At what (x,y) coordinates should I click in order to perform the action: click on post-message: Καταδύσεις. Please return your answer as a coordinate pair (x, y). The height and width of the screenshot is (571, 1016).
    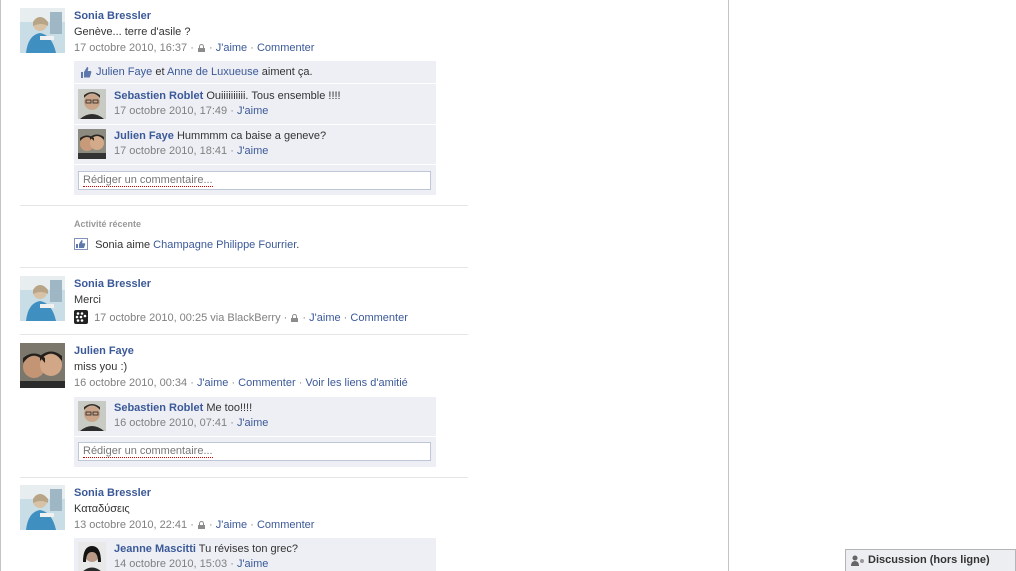
    Looking at the image, I should click on (102, 509).